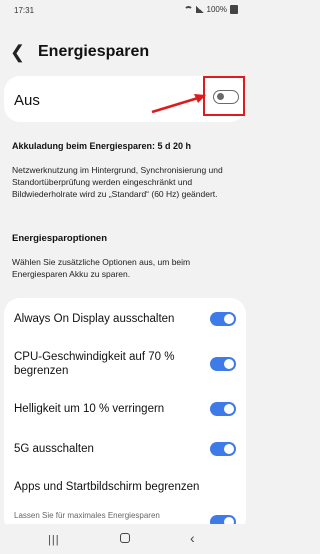 Image resolution: width=320 pixels, height=554 pixels. Describe the element at coordinates (216, 9) in the screenshot. I see `battery-percent: 100%` at that location.